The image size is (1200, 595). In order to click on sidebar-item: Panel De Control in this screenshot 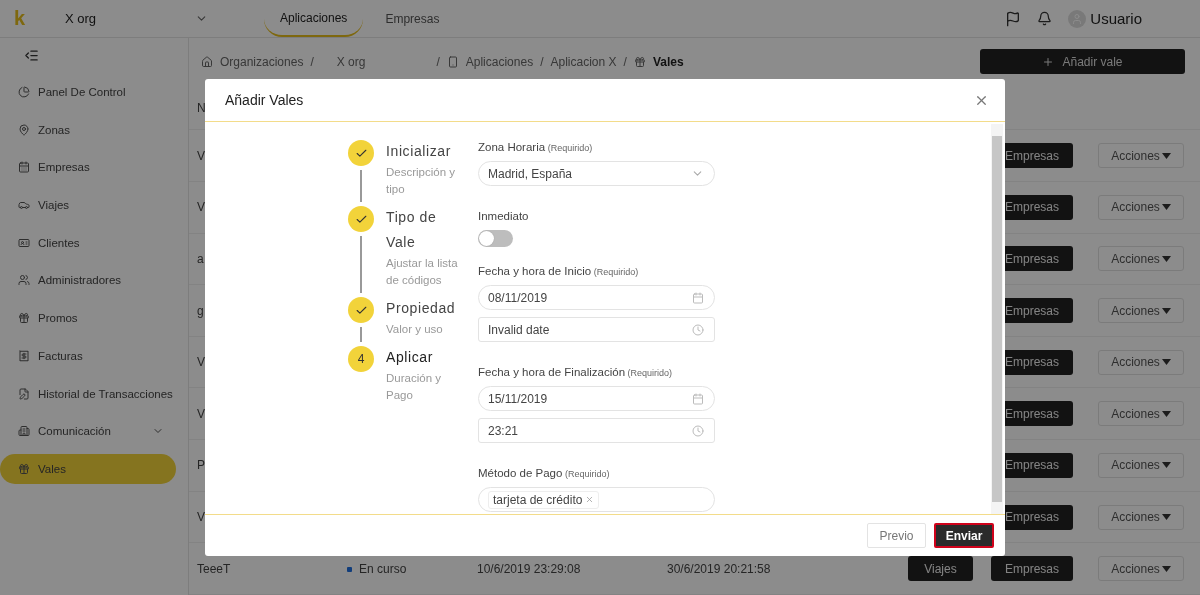, I will do `click(88, 92)`.